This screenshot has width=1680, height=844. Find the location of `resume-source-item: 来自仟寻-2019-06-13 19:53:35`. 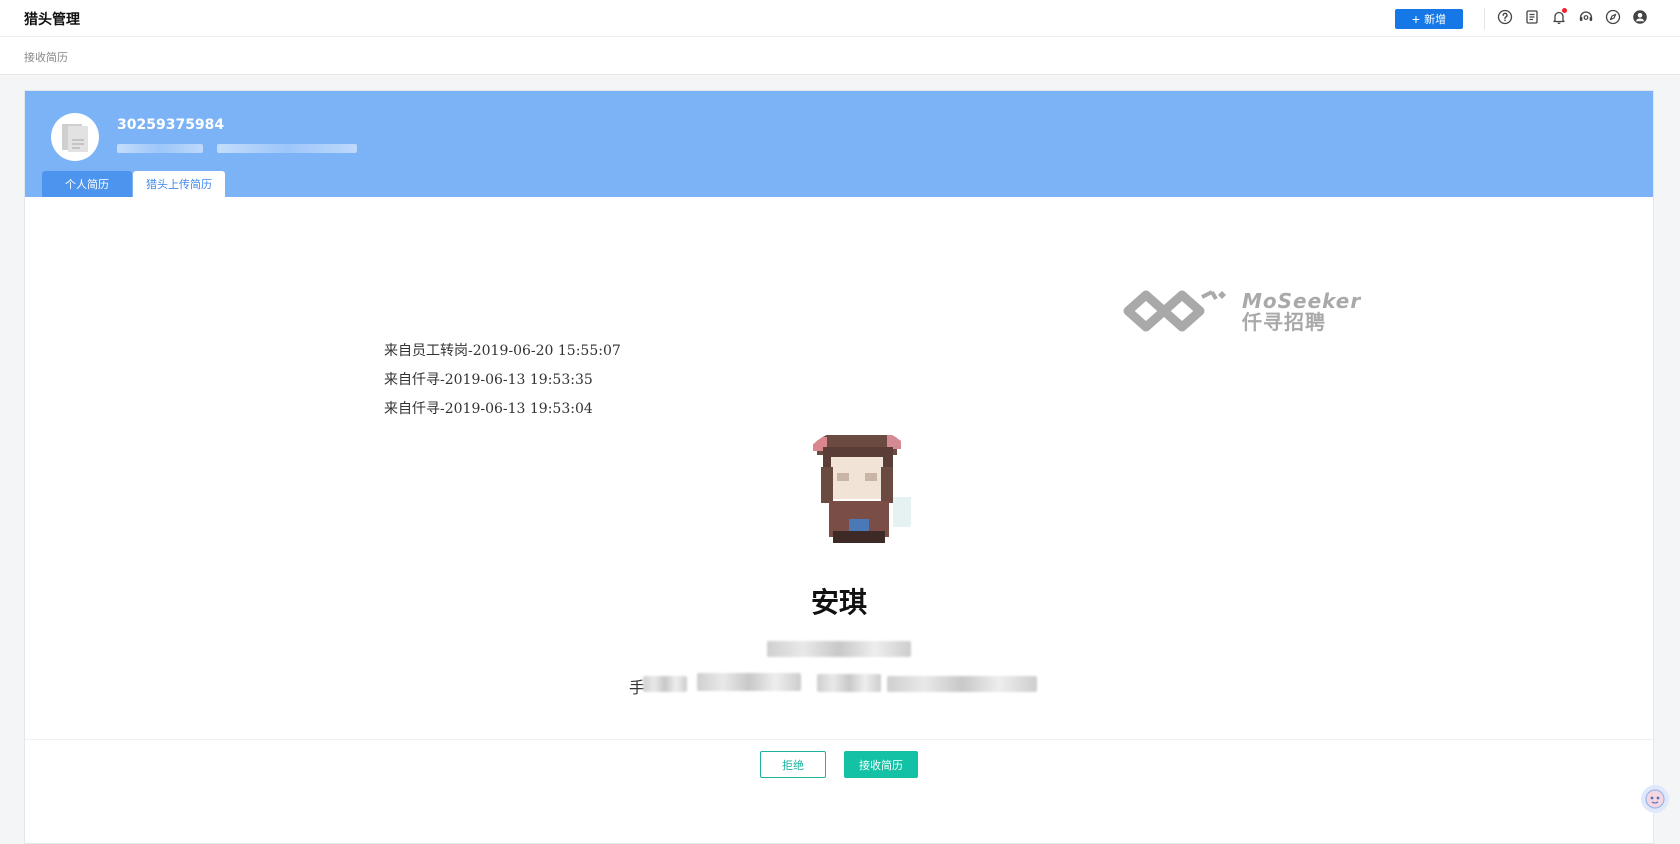

resume-source-item: 来自仟寻-2019-06-13 19:53:35 is located at coordinates (488, 380).